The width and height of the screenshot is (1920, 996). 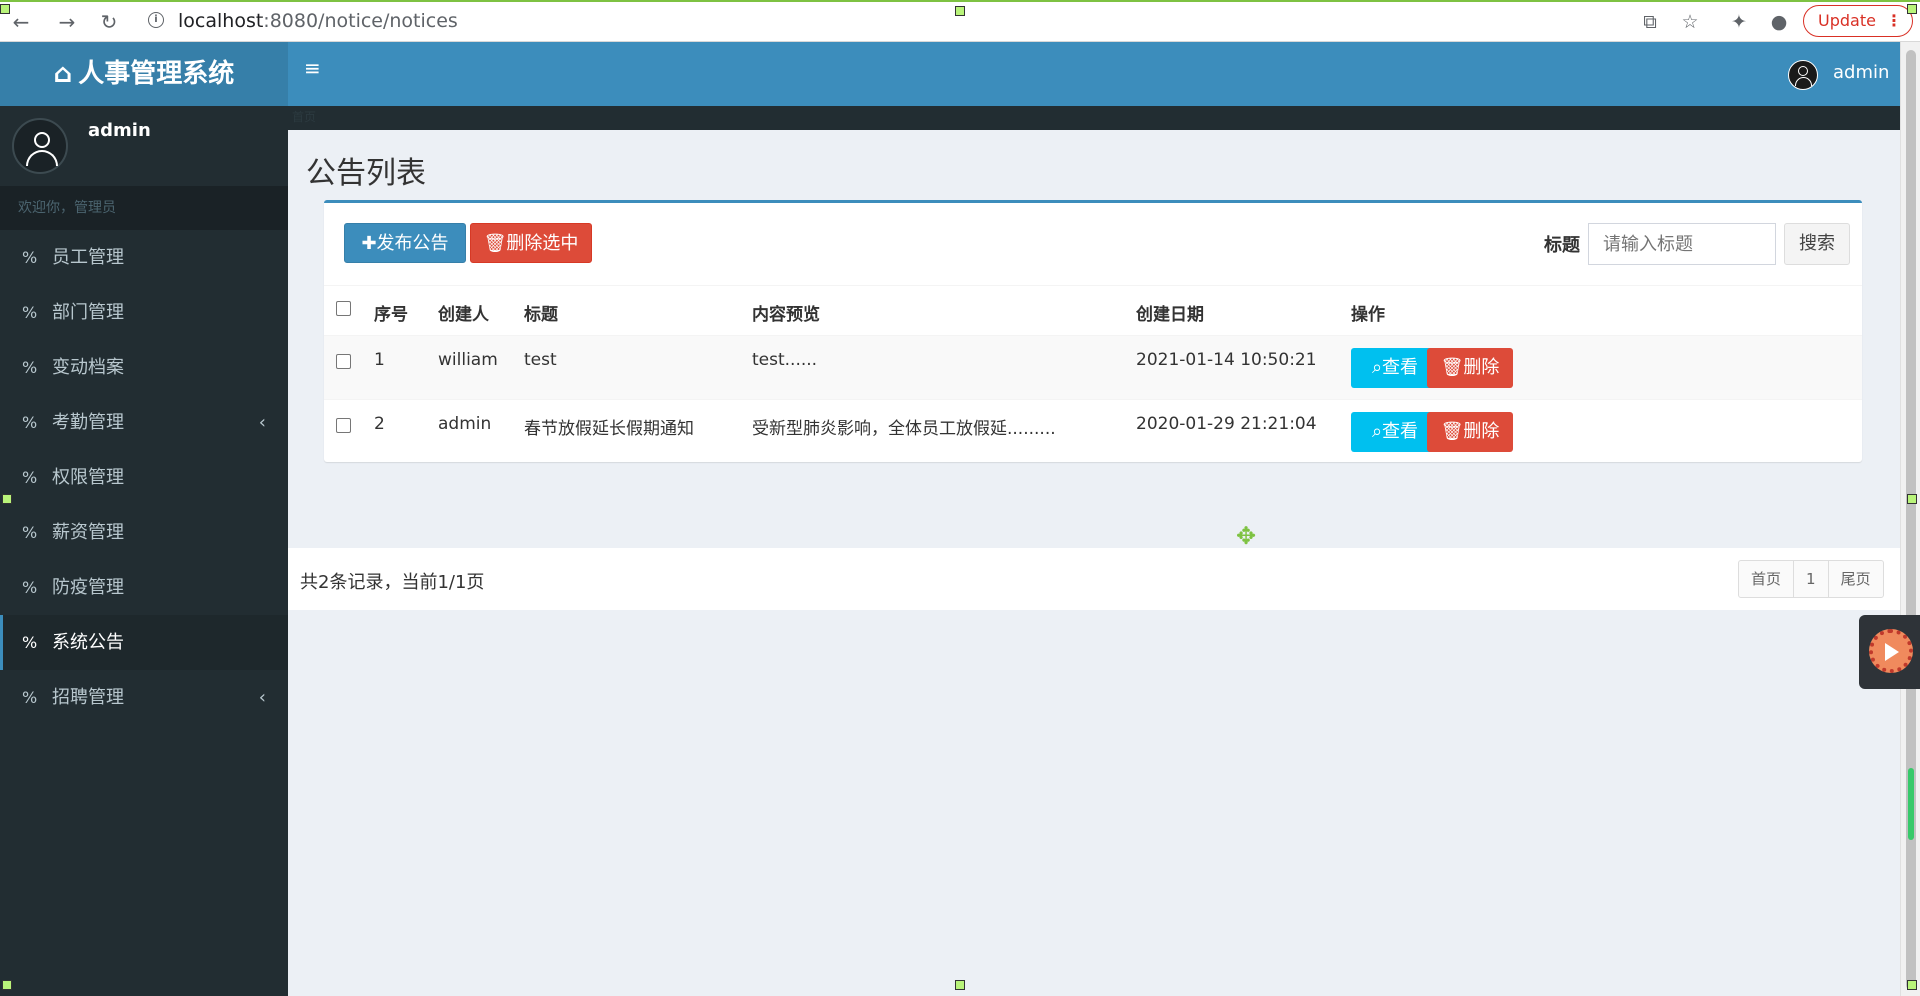 What do you see at coordinates (1894, 20) in the screenshot?
I see `more-menu-icon: ⋮` at bounding box center [1894, 20].